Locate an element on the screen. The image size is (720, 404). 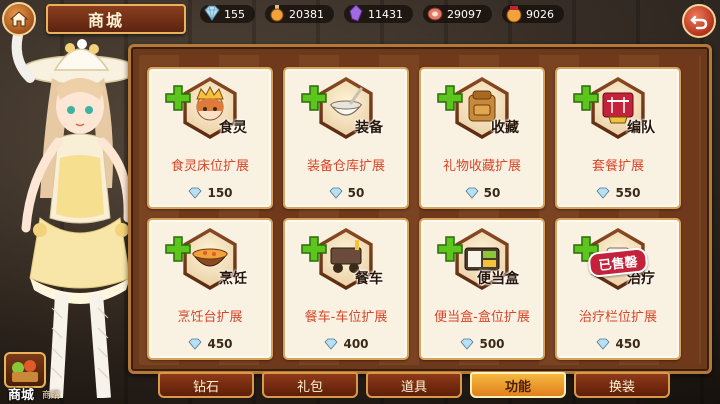
item-title: 便当盒-盒位扩展 is located at coordinates (482, 317).